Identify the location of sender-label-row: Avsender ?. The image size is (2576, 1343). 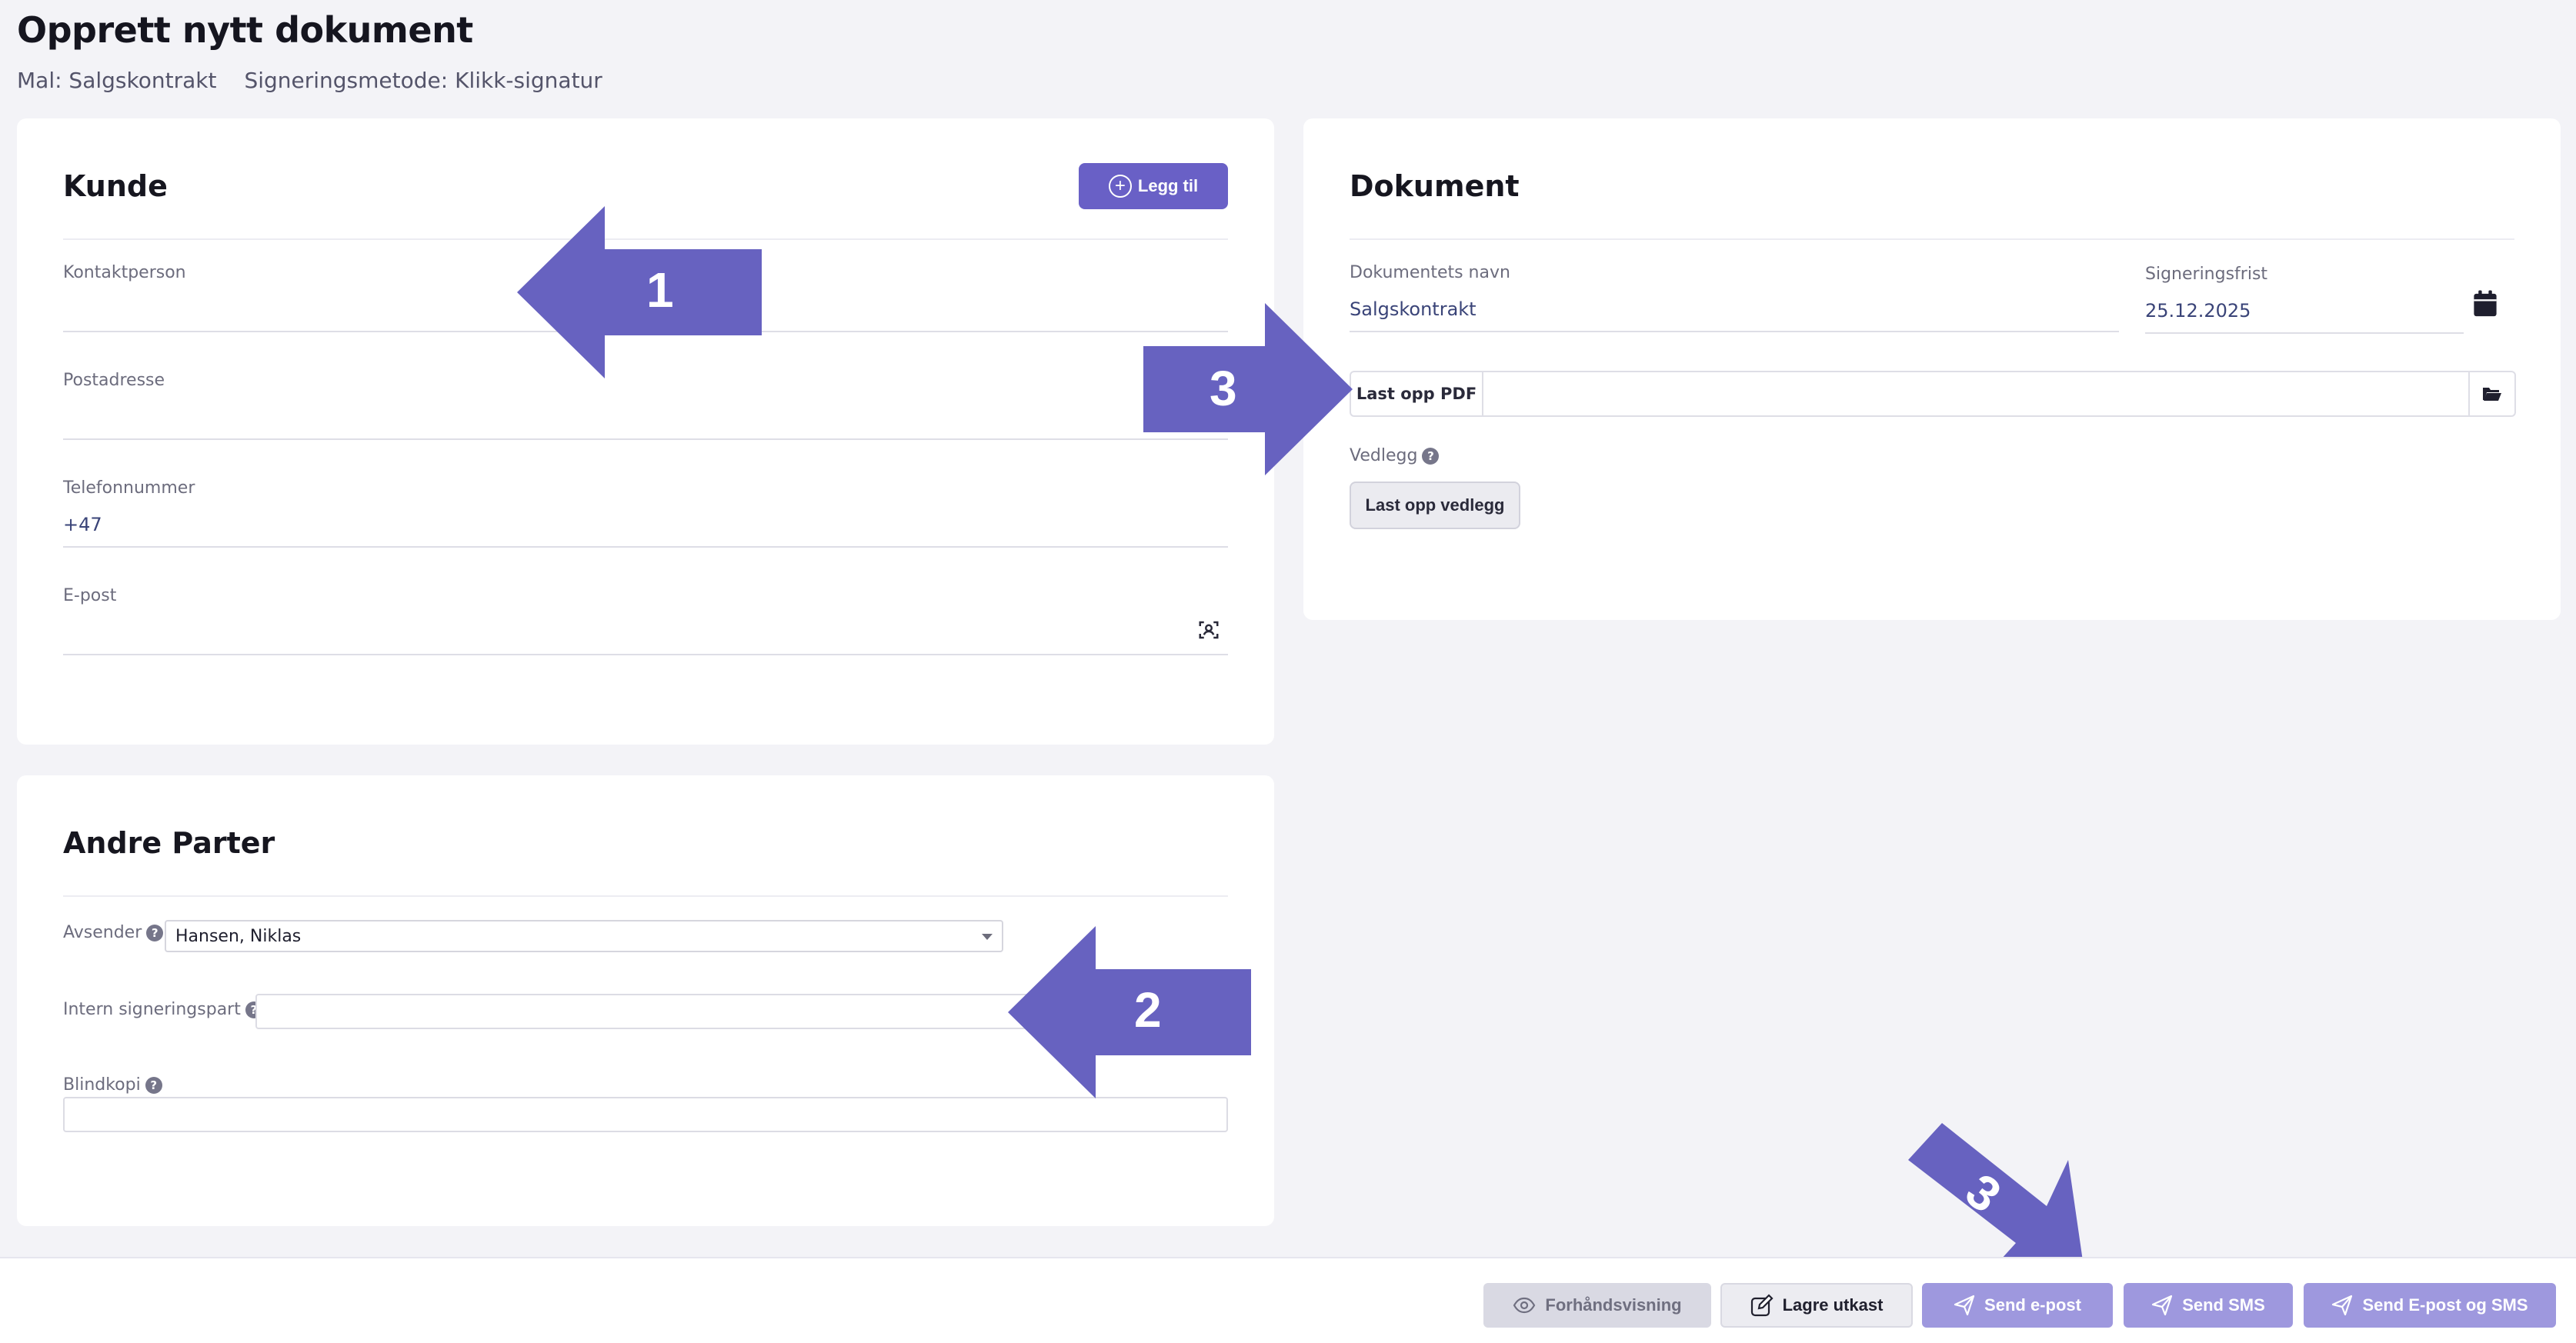
(114, 932).